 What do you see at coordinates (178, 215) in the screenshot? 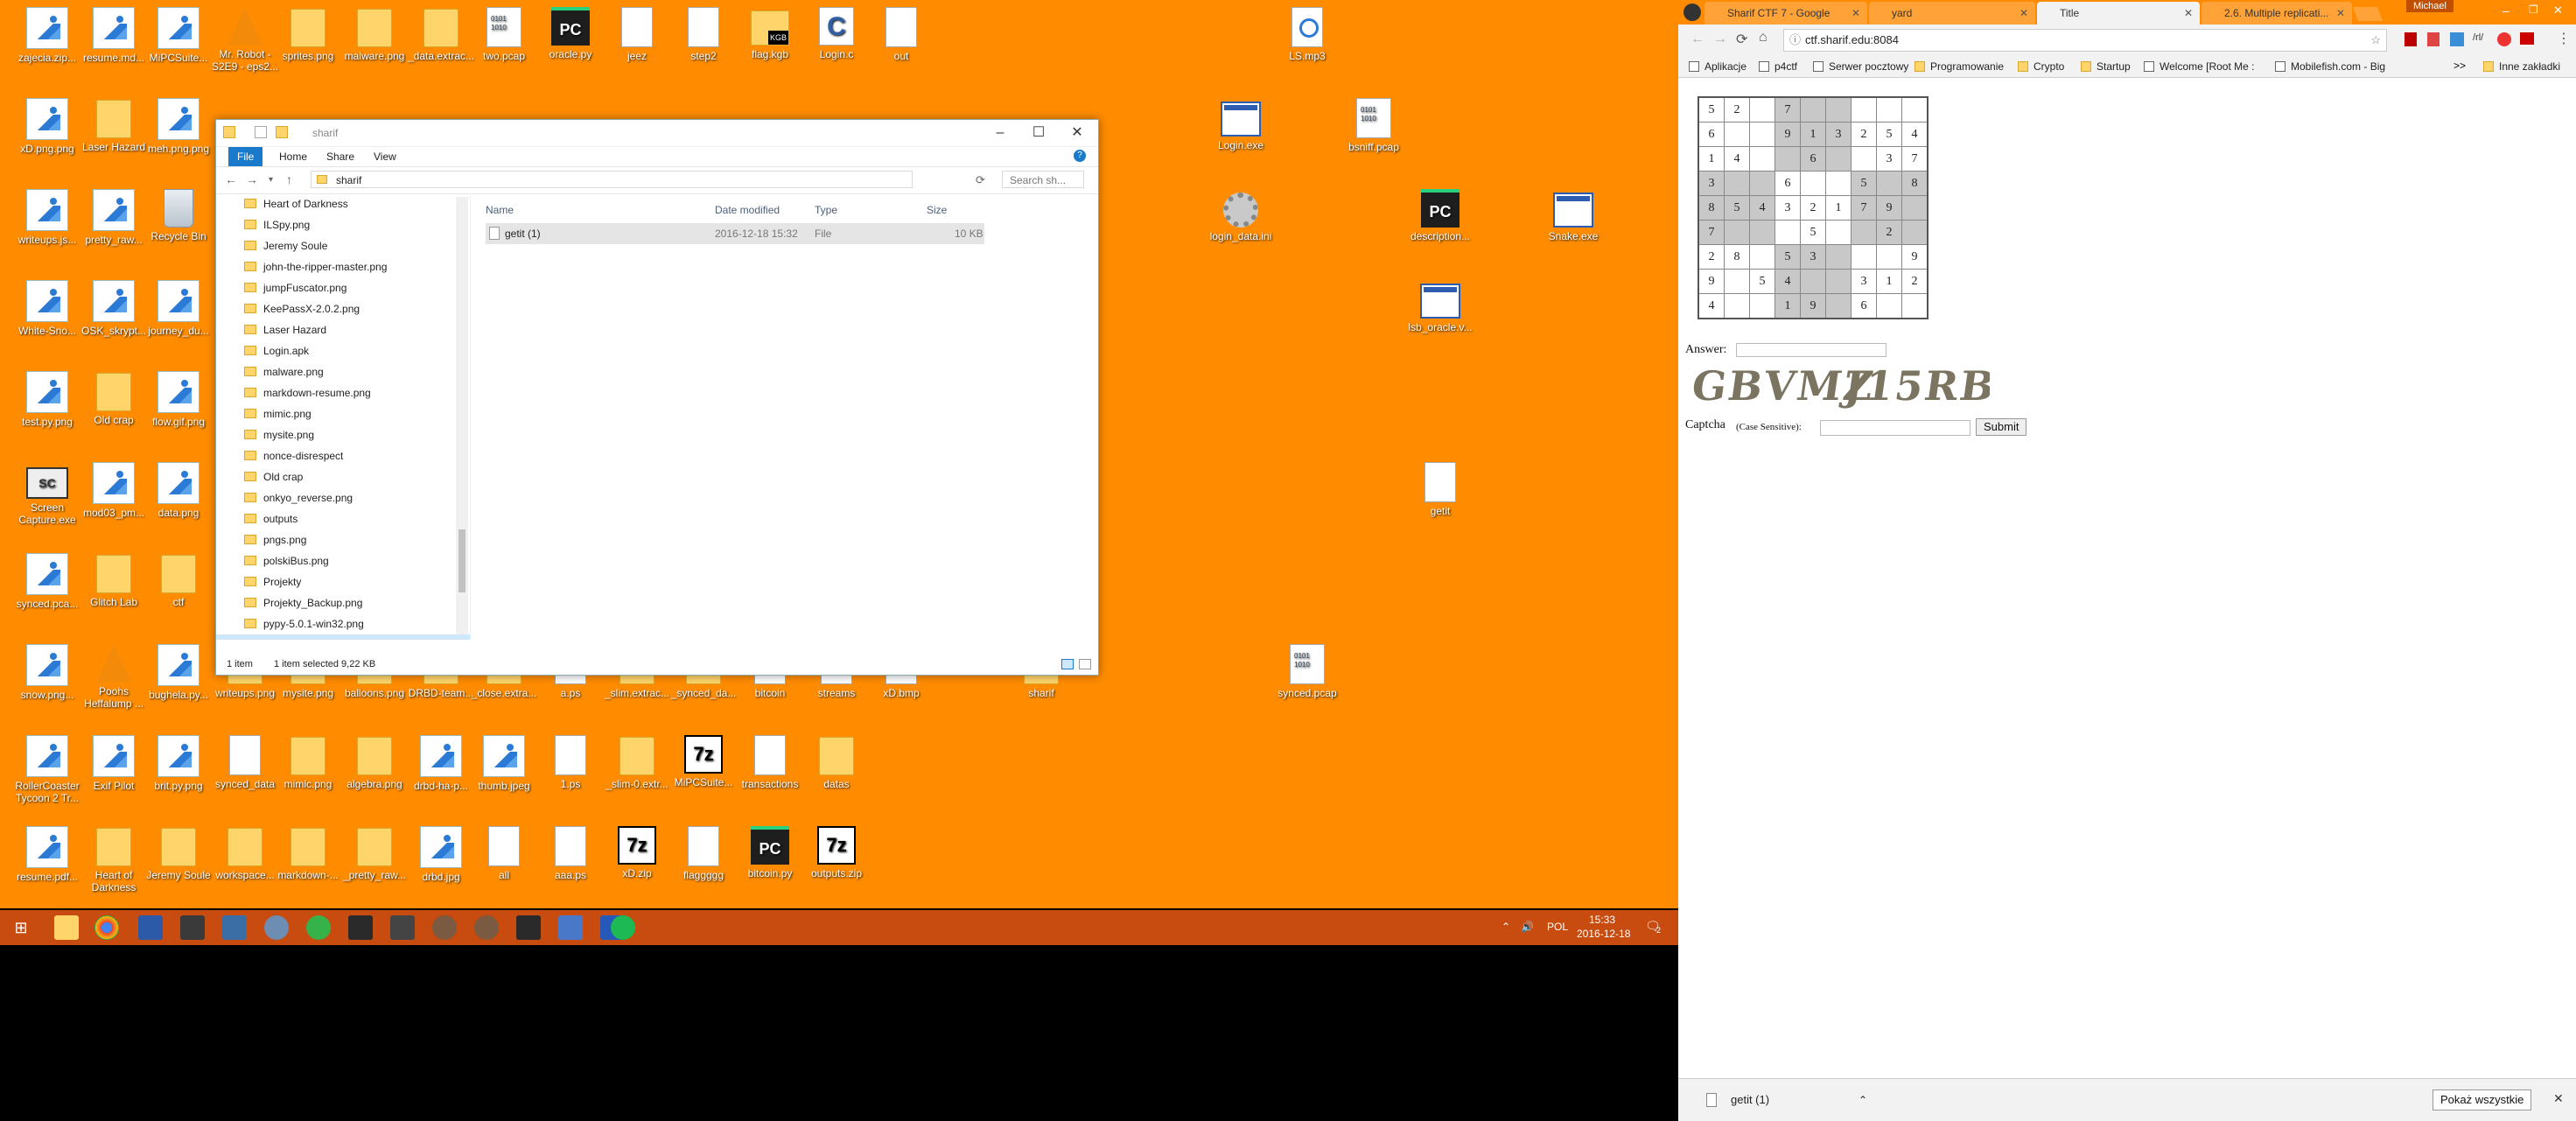
I see `desktop-icon: Recycle Bin` at bounding box center [178, 215].